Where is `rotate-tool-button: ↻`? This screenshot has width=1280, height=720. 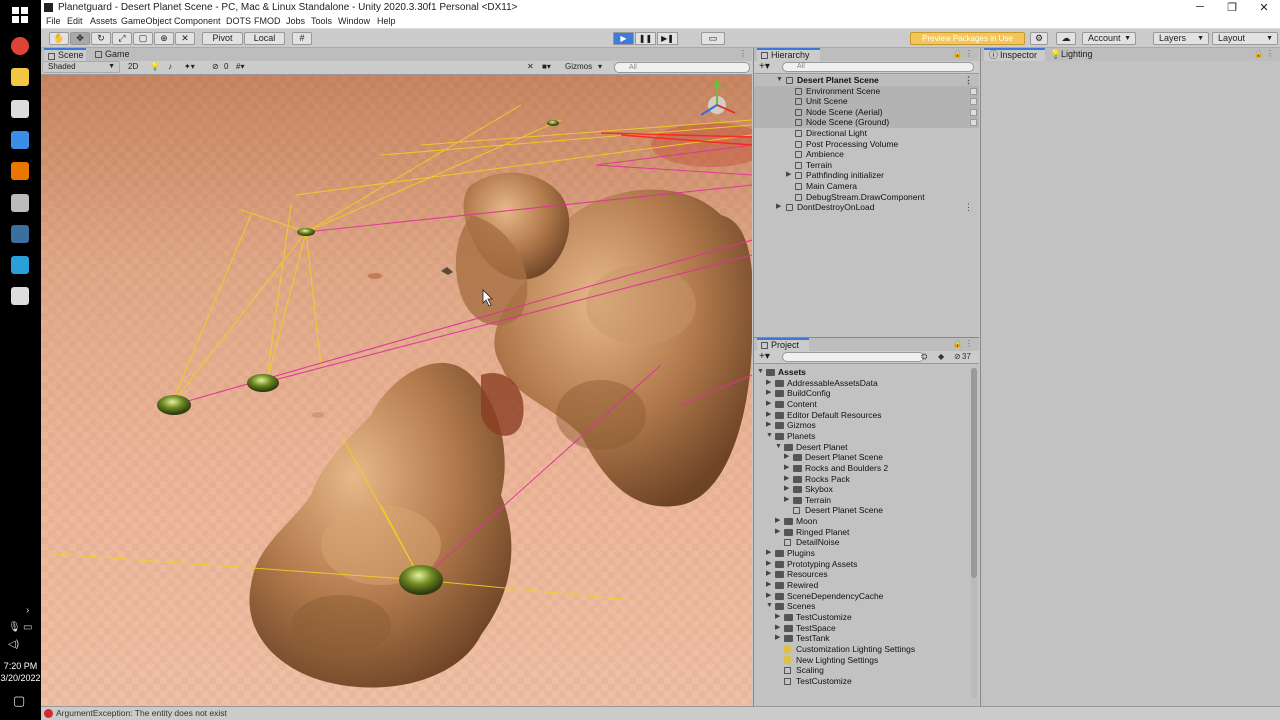 rotate-tool-button: ↻ is located at coordinates (101, 38).